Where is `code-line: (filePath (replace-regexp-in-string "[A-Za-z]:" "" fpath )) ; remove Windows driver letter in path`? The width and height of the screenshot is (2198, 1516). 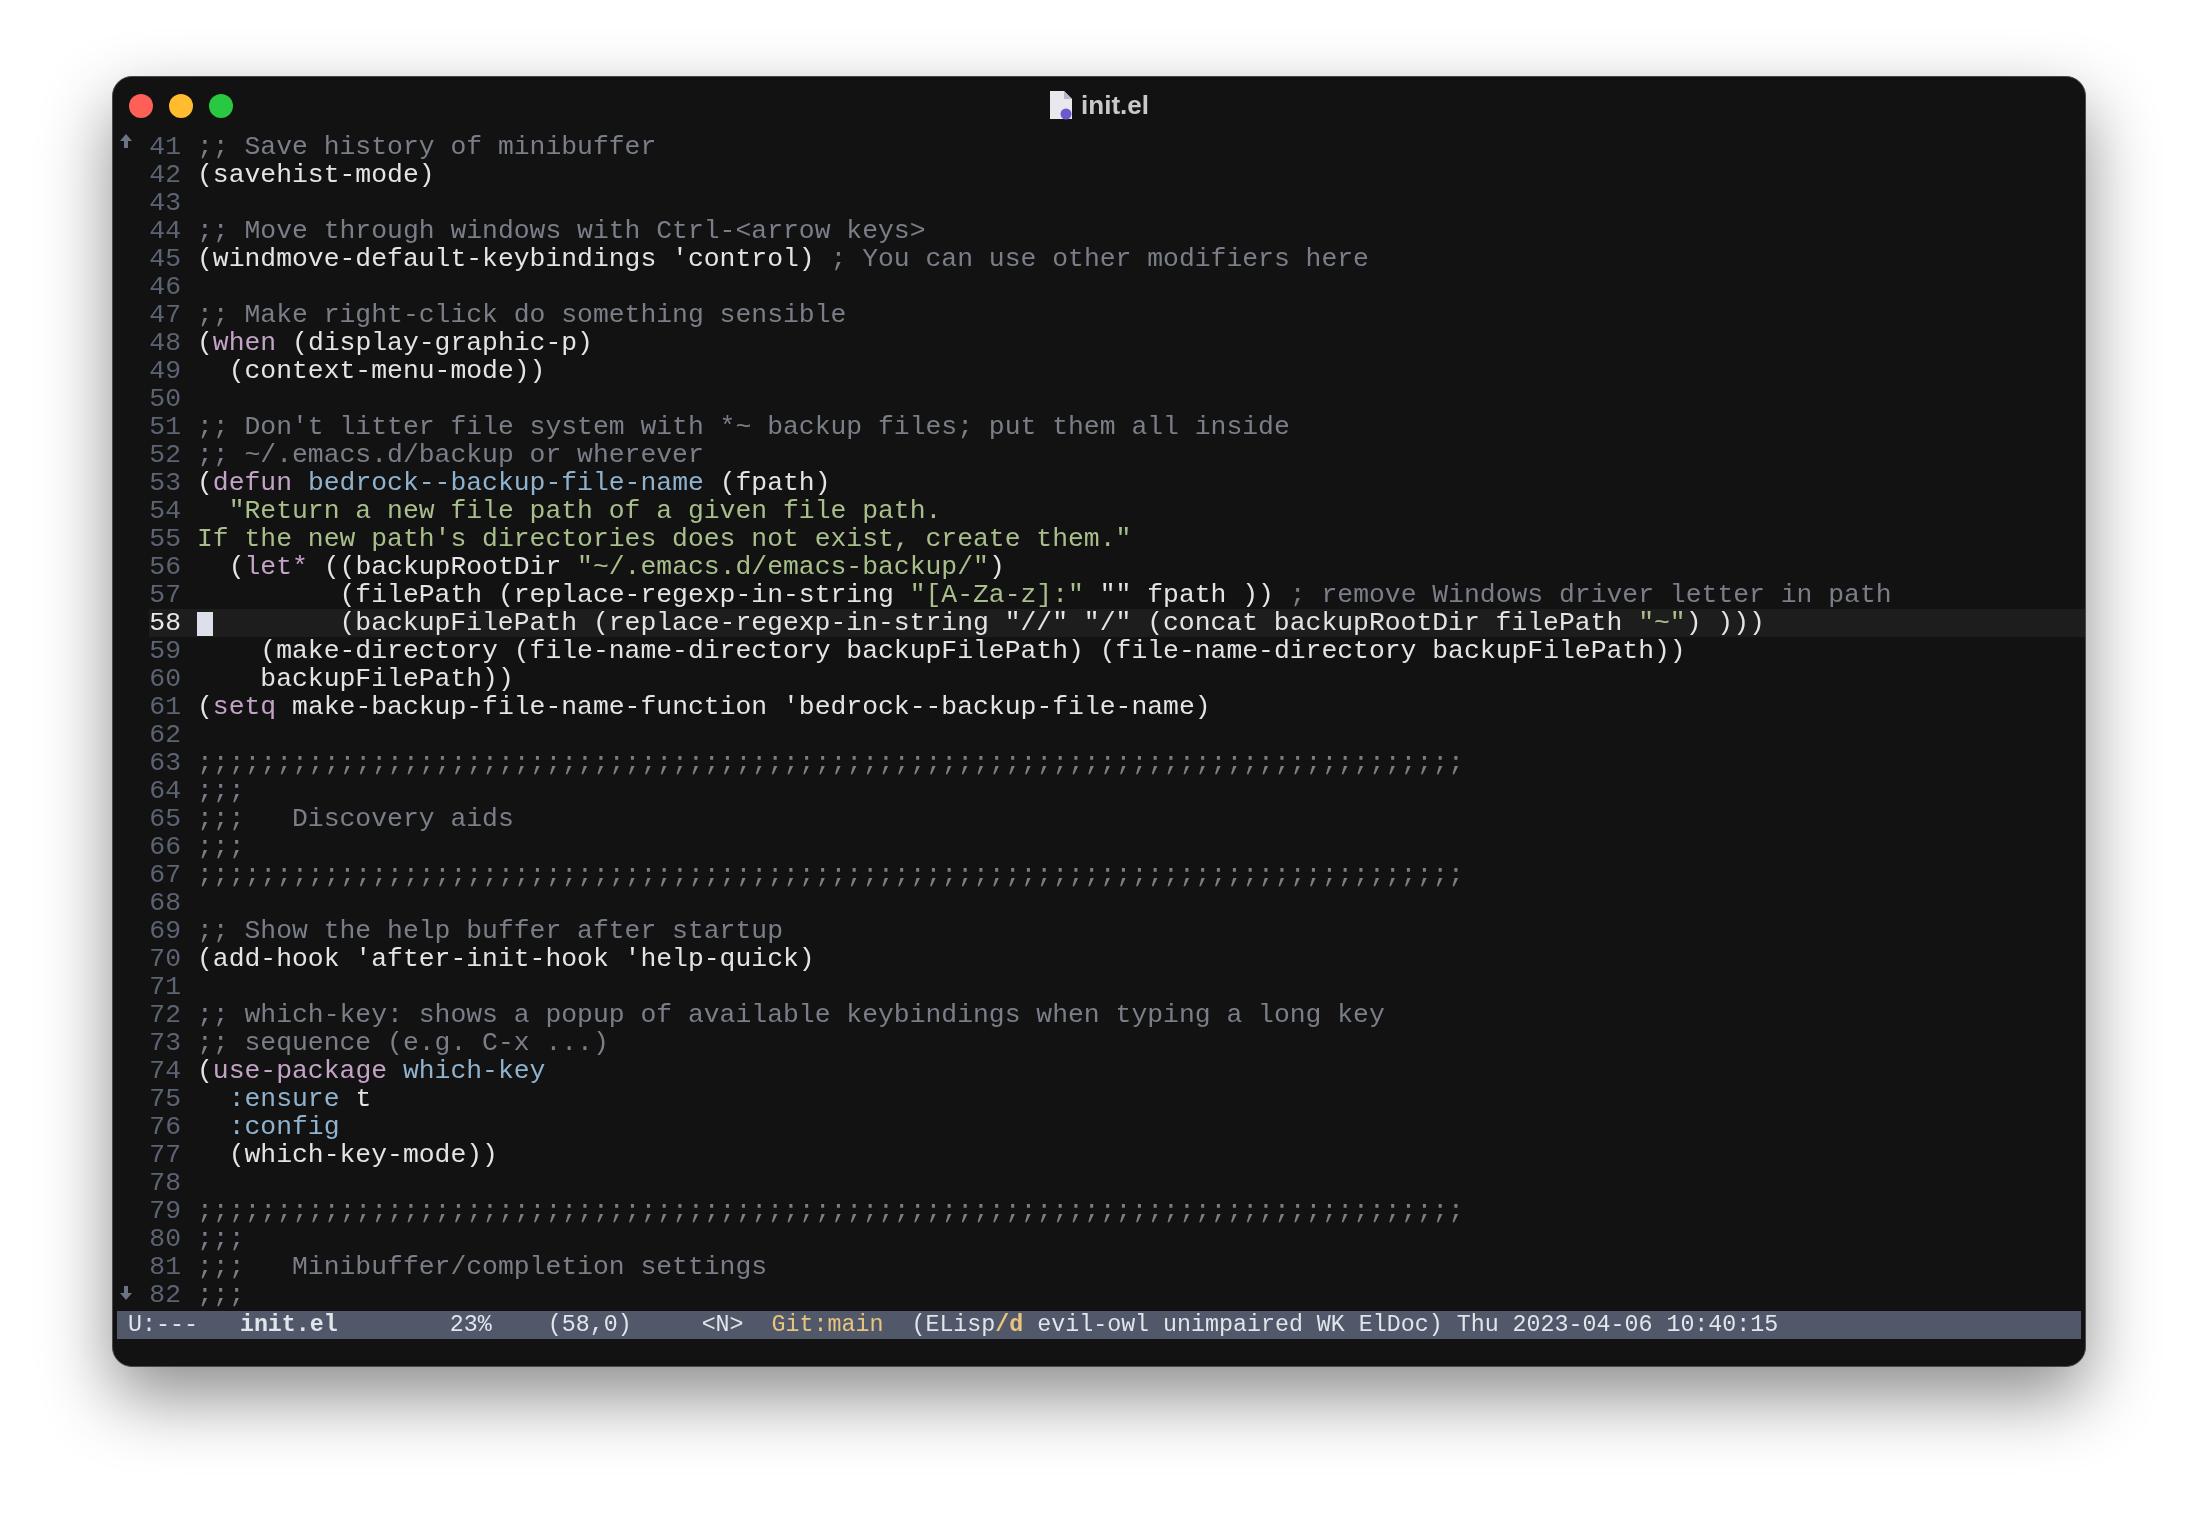 code-line: (filePath (replace-regexp-in-string "[A-Za-z]:" "" fpath )) ; remove Windows driver letter in path is located at coordinates (1115, 595).